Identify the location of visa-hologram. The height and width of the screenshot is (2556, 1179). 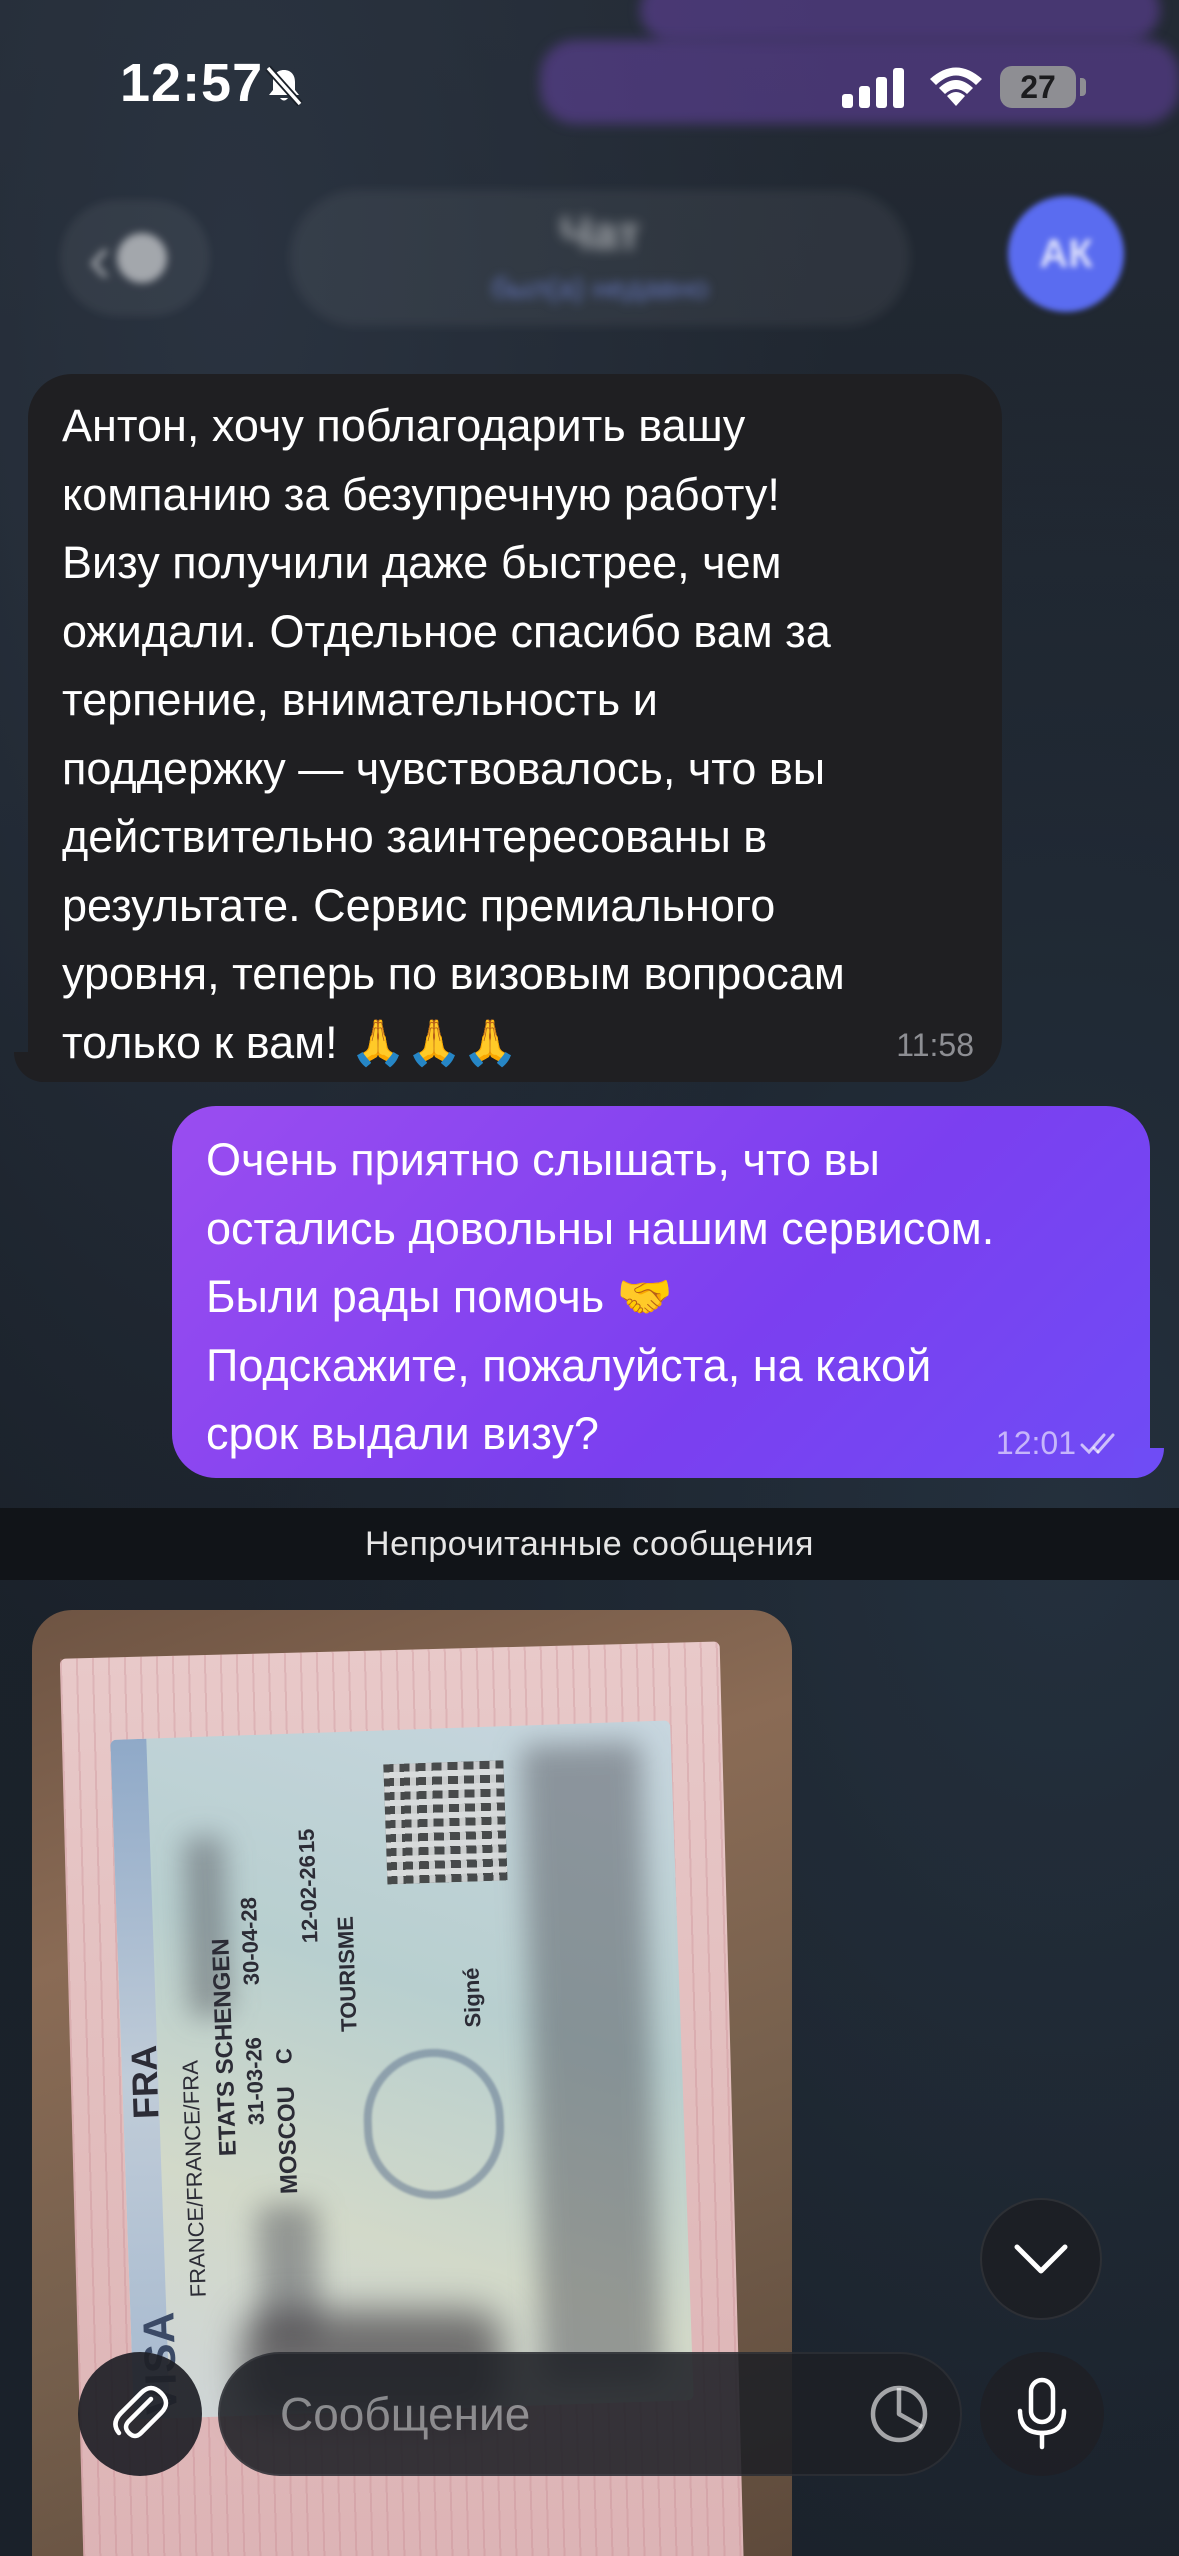
(434, 2124).